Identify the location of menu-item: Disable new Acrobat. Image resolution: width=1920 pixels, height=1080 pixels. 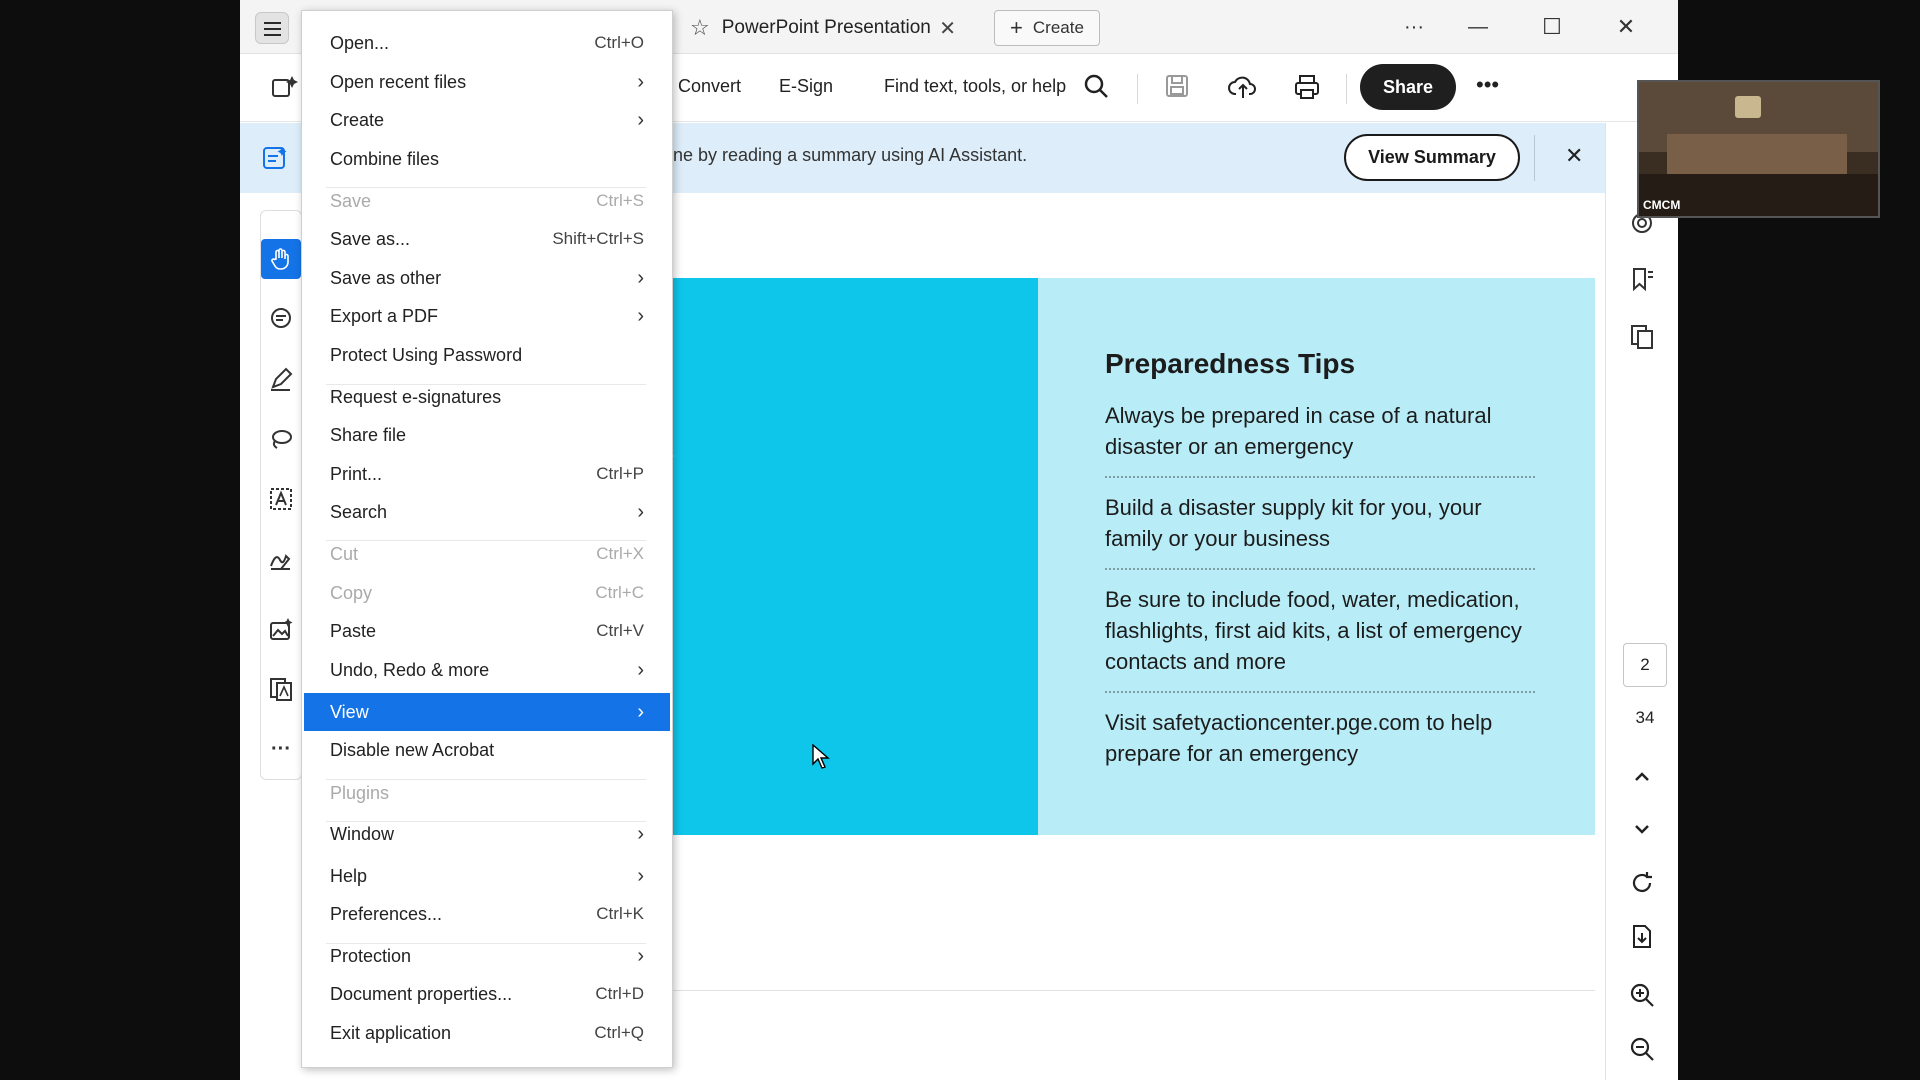
(487, 750).